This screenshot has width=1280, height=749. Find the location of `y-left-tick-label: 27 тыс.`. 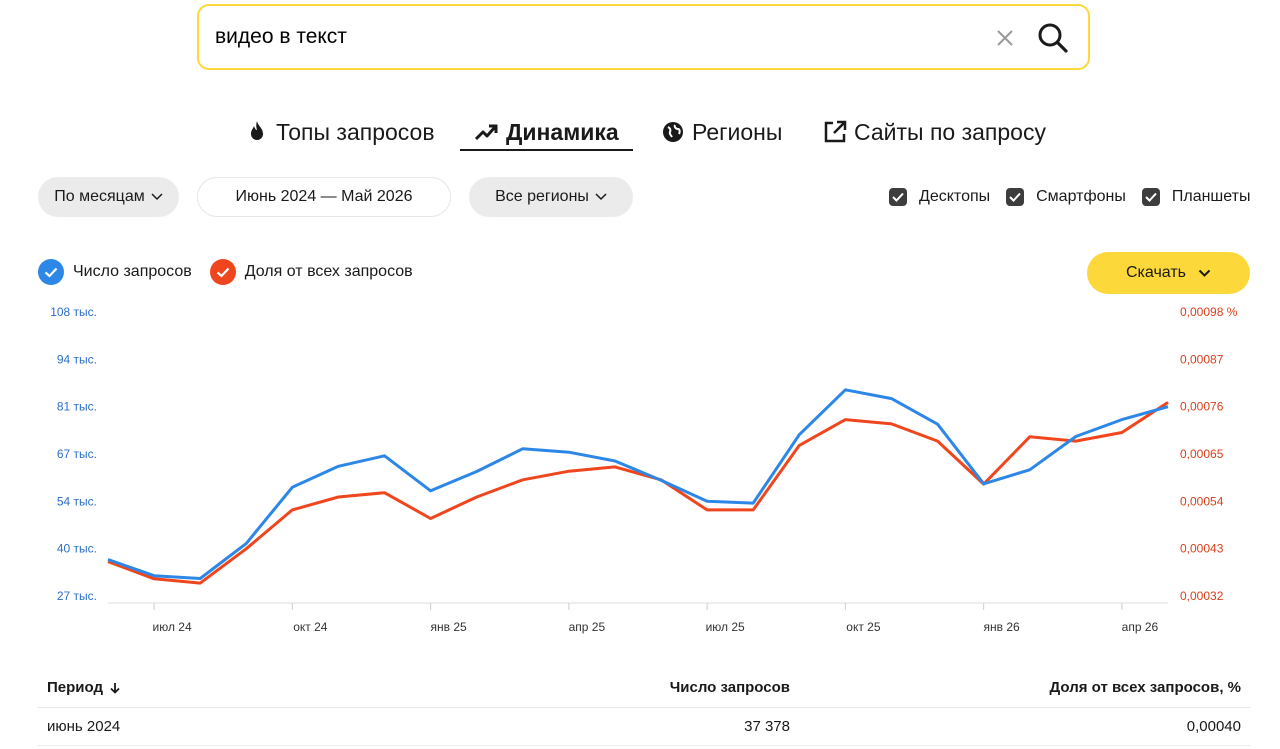

y-left-tick-label: 27 тыс. is located at coordinates (77, 596).